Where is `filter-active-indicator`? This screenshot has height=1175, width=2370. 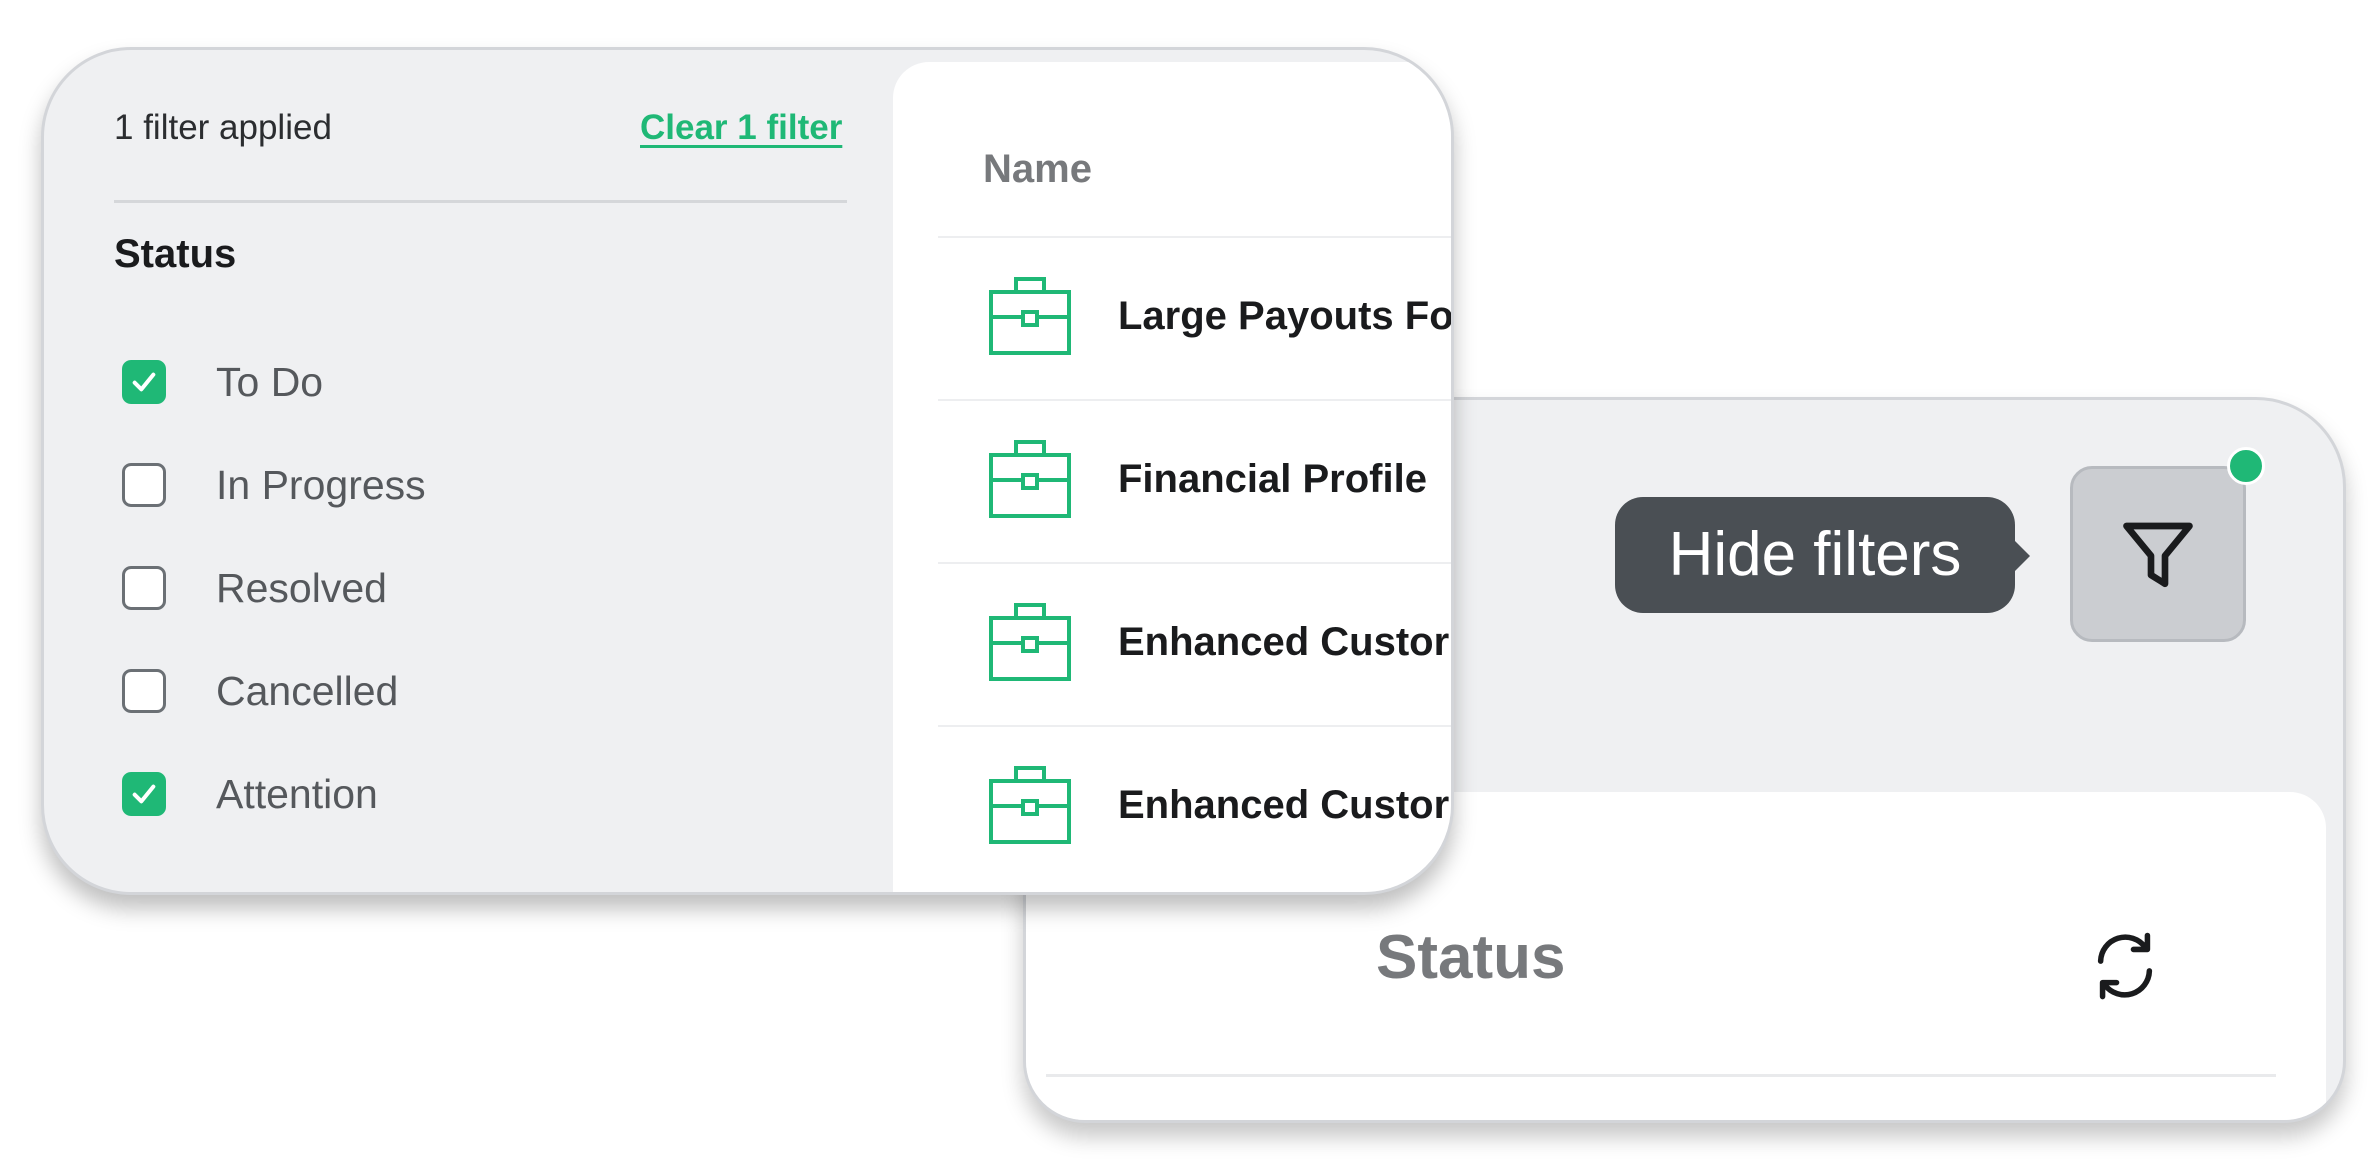
filter-active-indicator is located at coordinates (2246, 466).